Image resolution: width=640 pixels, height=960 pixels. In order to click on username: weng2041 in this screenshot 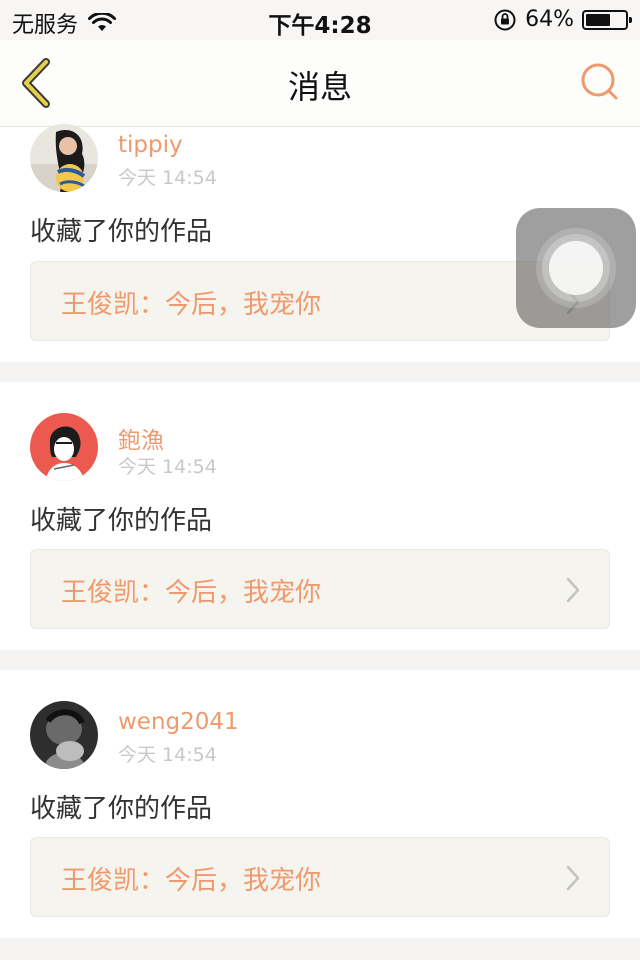, I will do `click(178, 722)`.